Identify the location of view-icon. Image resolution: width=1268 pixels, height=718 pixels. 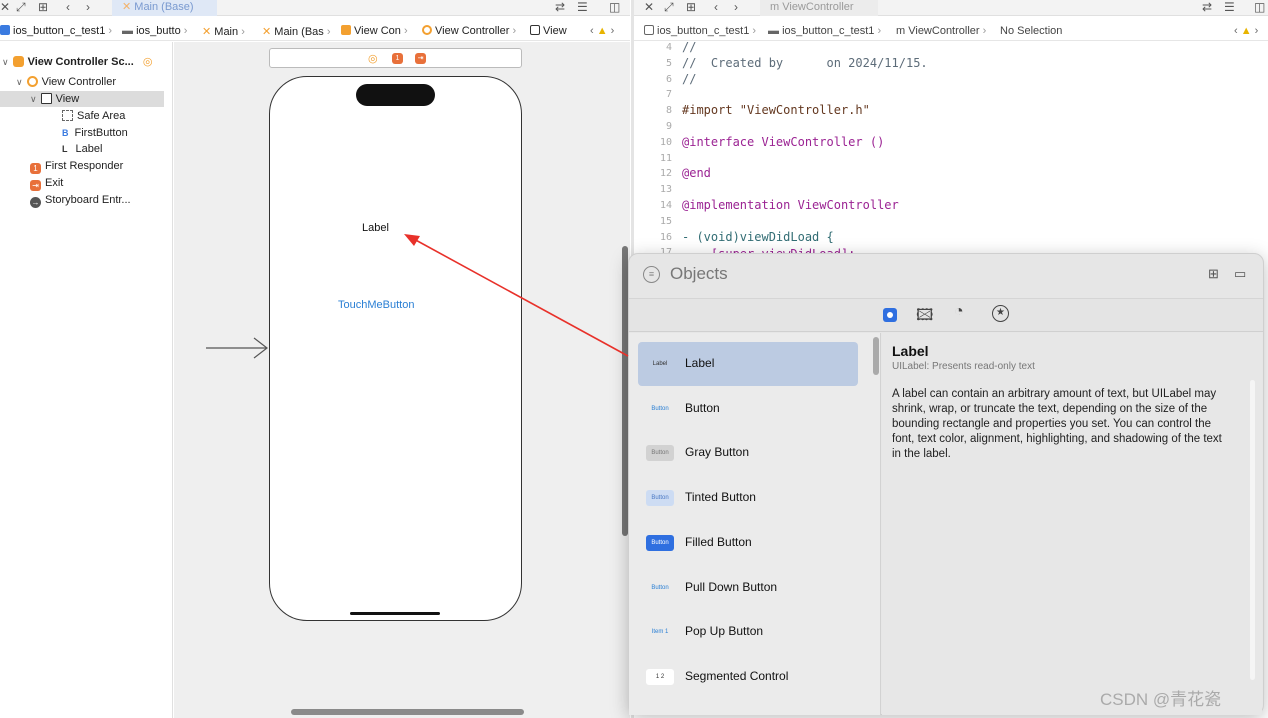
(46, 98).